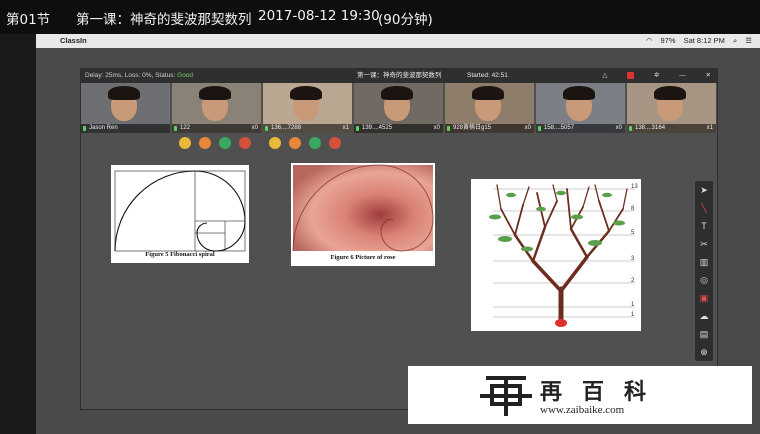  I want to click on pointer-icon: ➤, so click(704, 190).